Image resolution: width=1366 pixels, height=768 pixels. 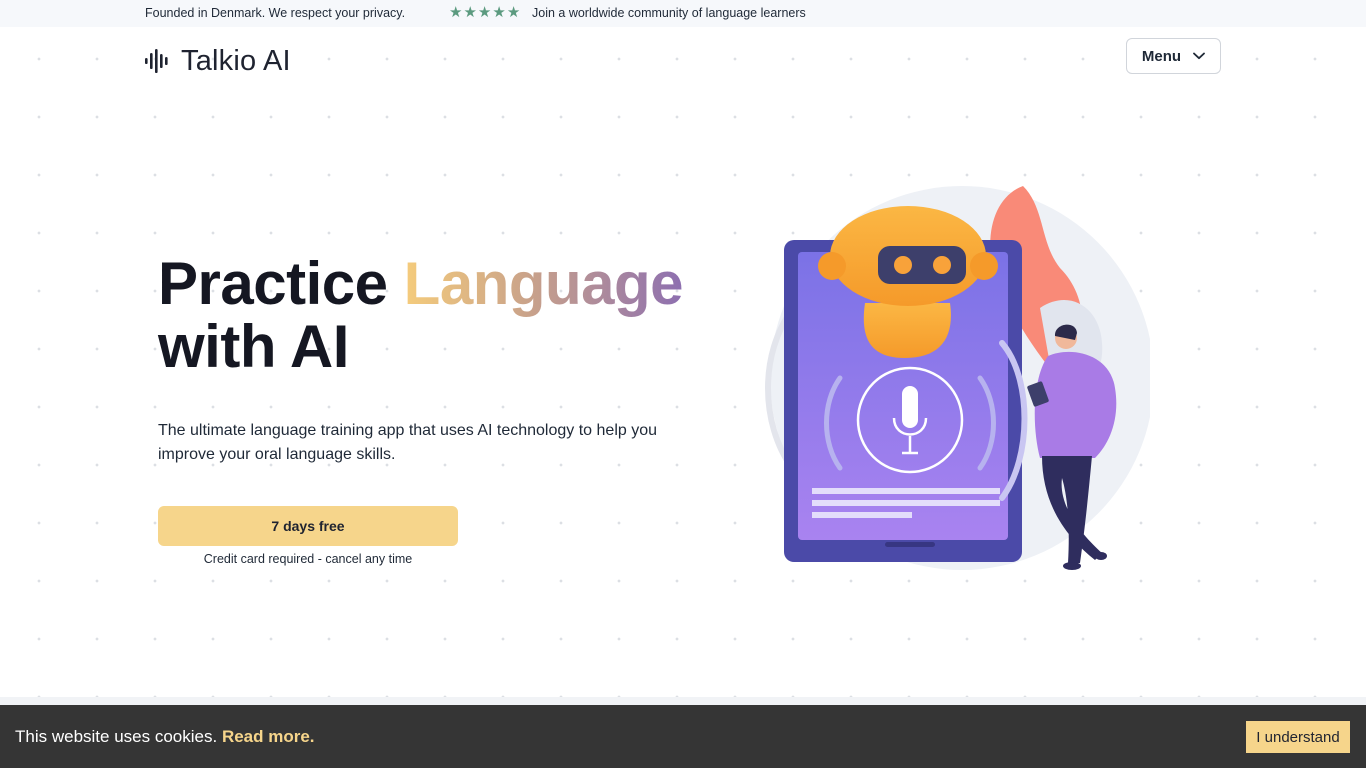 What do you see at coordinates (957, 378) in the screenshot?
I see `robot-tablet-illustration` at bounding box center [957, 378].